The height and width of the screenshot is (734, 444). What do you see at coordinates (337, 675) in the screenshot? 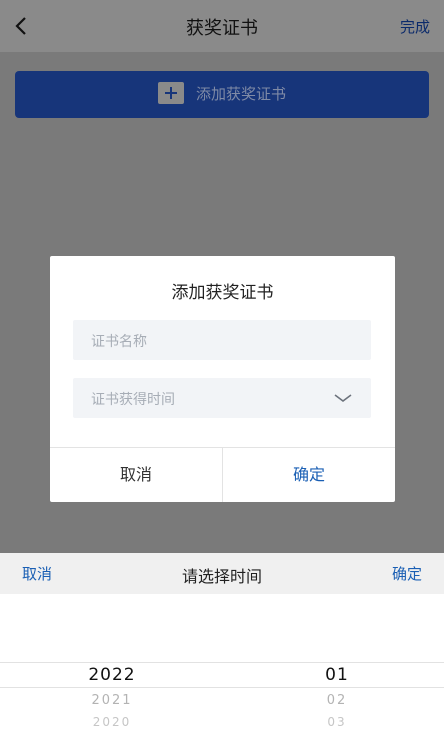
I see `month-option-selected: 01` at bounding box center [337, 675].